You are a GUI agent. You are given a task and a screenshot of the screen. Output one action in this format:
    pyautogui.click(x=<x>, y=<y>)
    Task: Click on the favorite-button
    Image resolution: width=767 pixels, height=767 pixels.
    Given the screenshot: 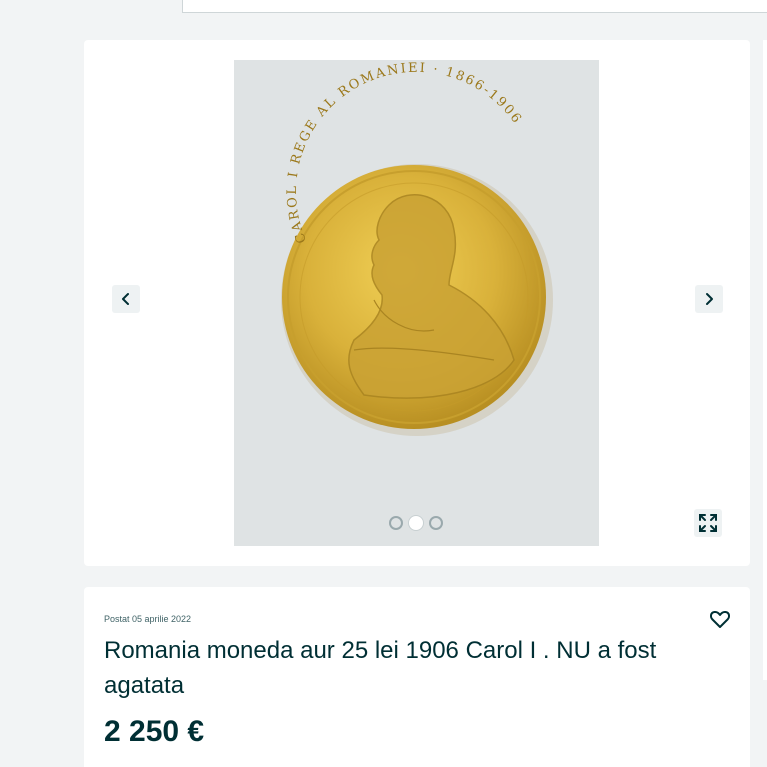 What is the action you would take?
    pyautogui.click(x=720, y=619)
    